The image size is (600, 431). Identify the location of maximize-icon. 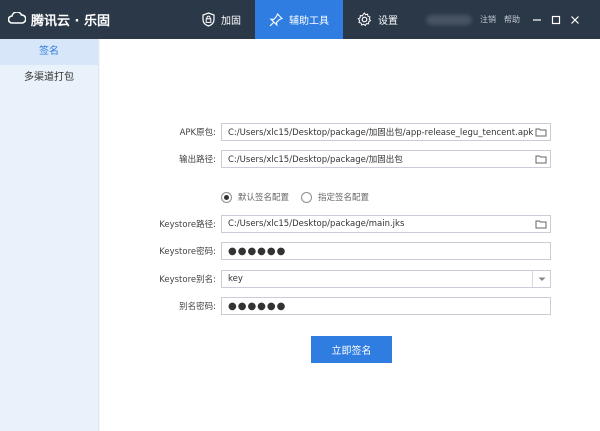
(556, 20).